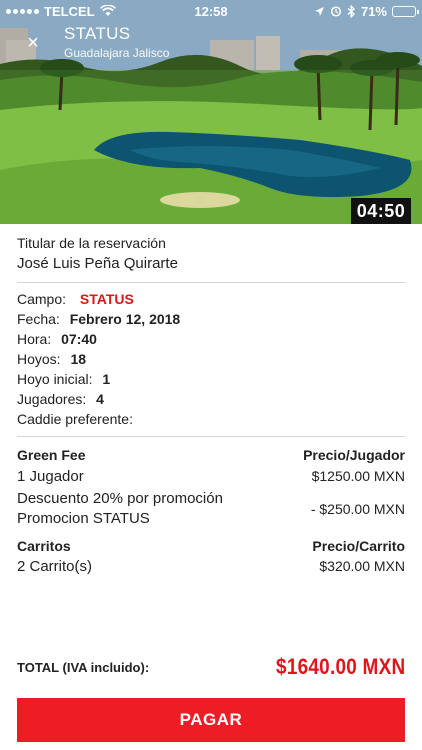 This screenshot has height=750, width=422. What do you see at coordinates (373, 11) in the screenshot?
I see `battery-percent: 71%` at bounding box center [373, 11].